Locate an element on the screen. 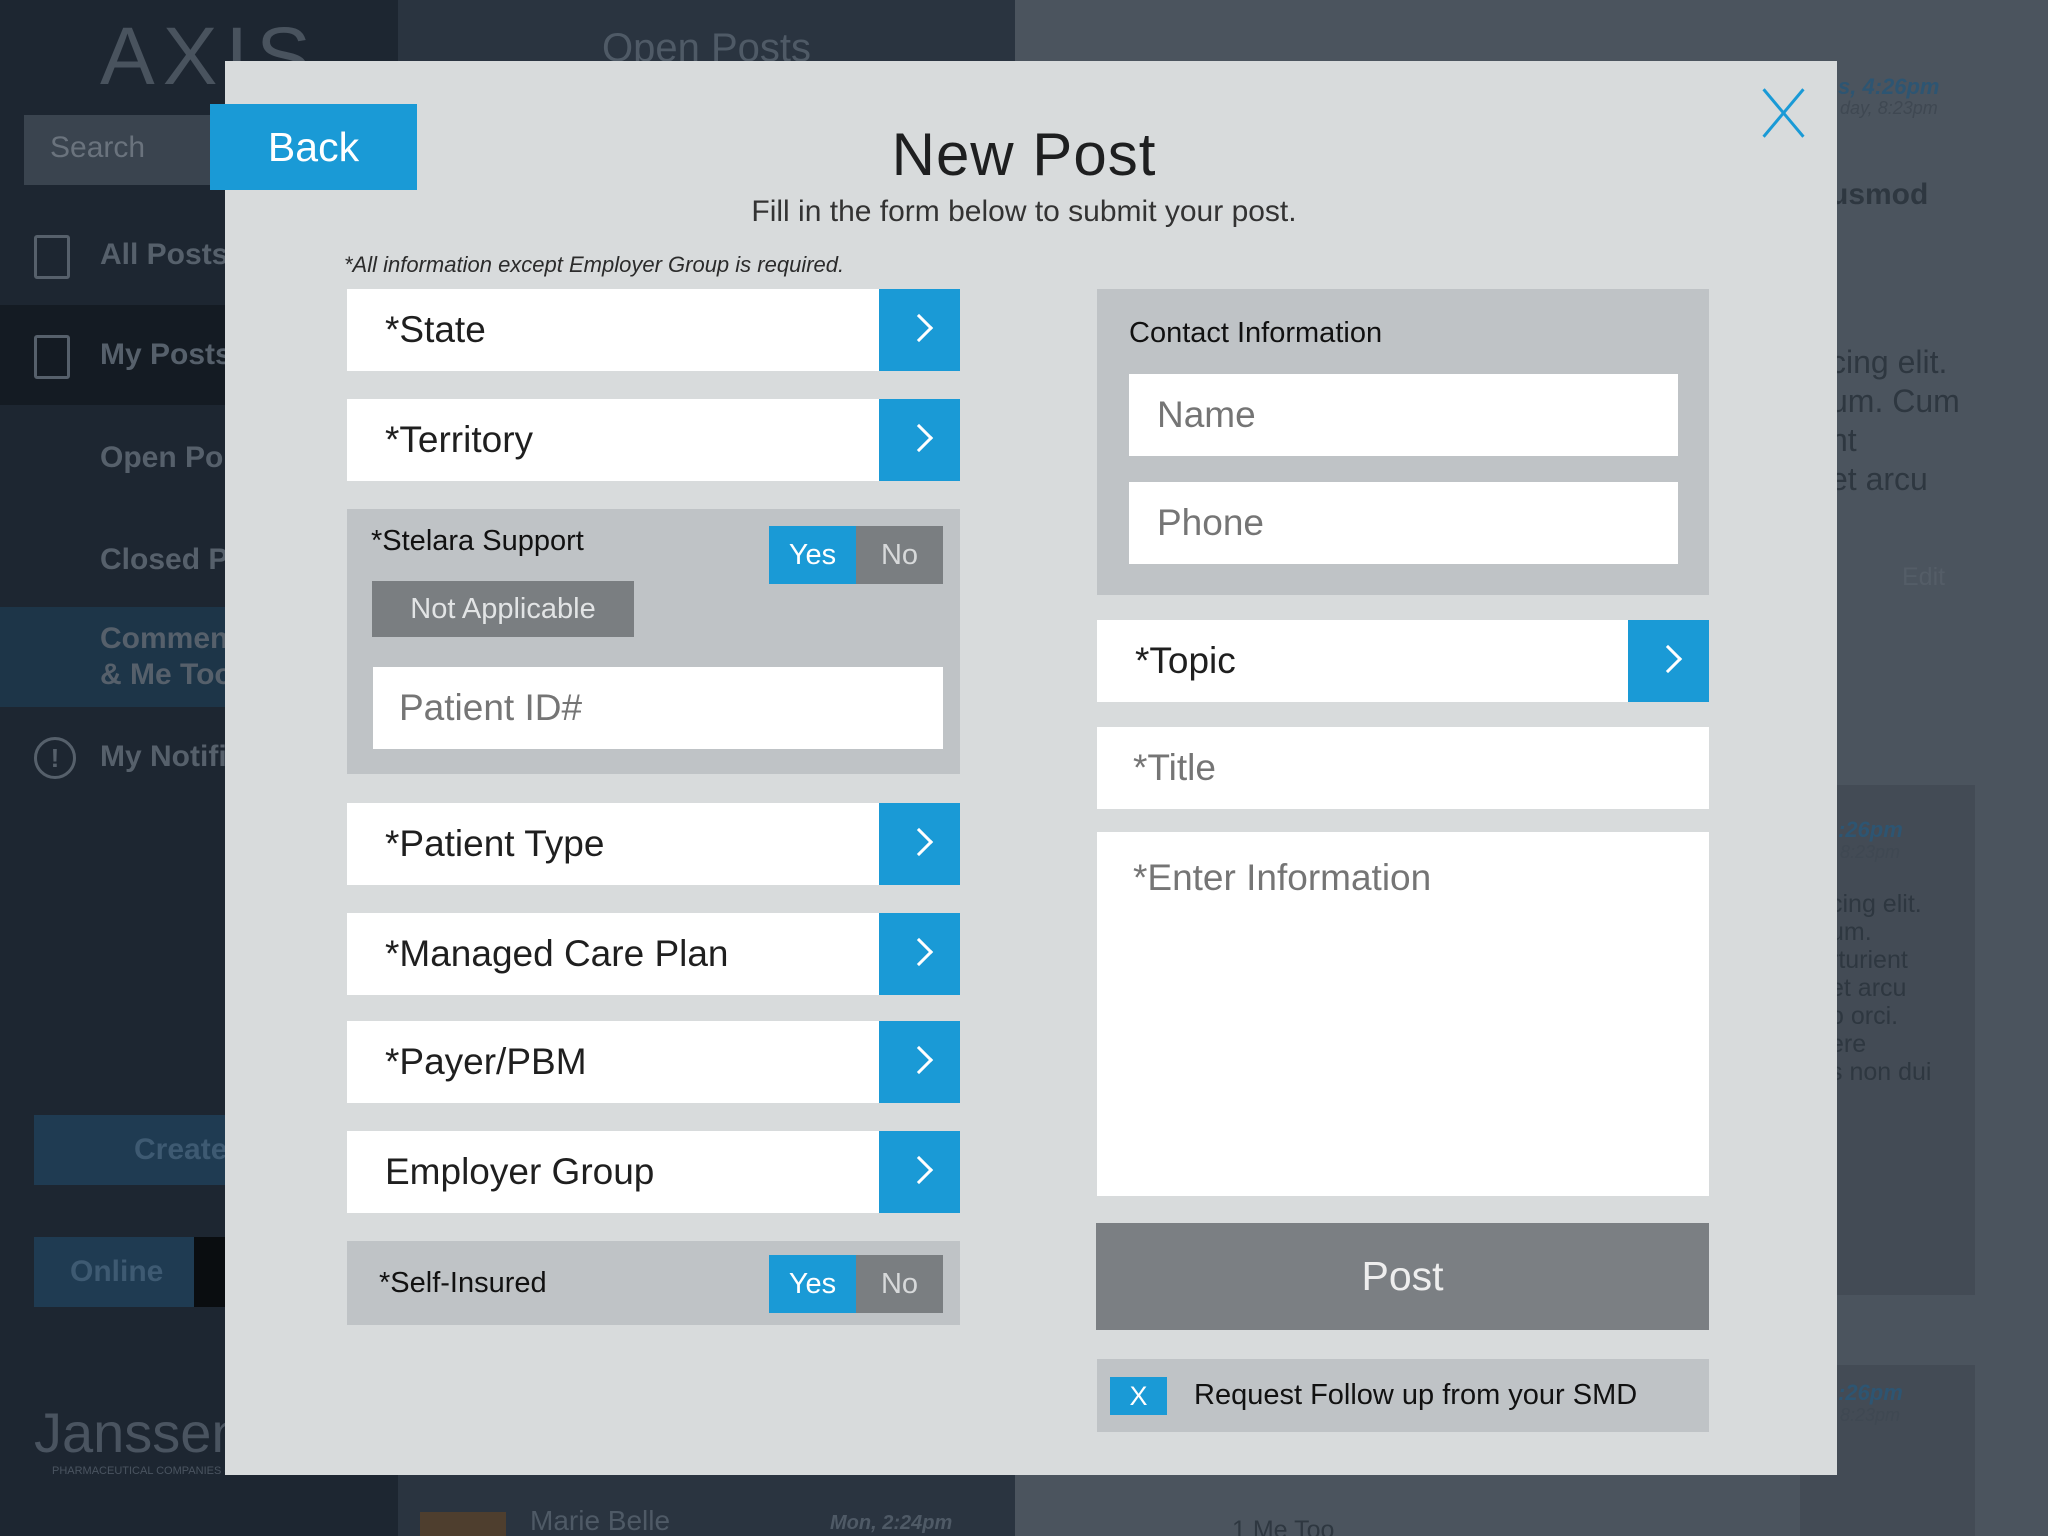  self-insured-label: *Self-Insured is located at coordinates (463, 1283).